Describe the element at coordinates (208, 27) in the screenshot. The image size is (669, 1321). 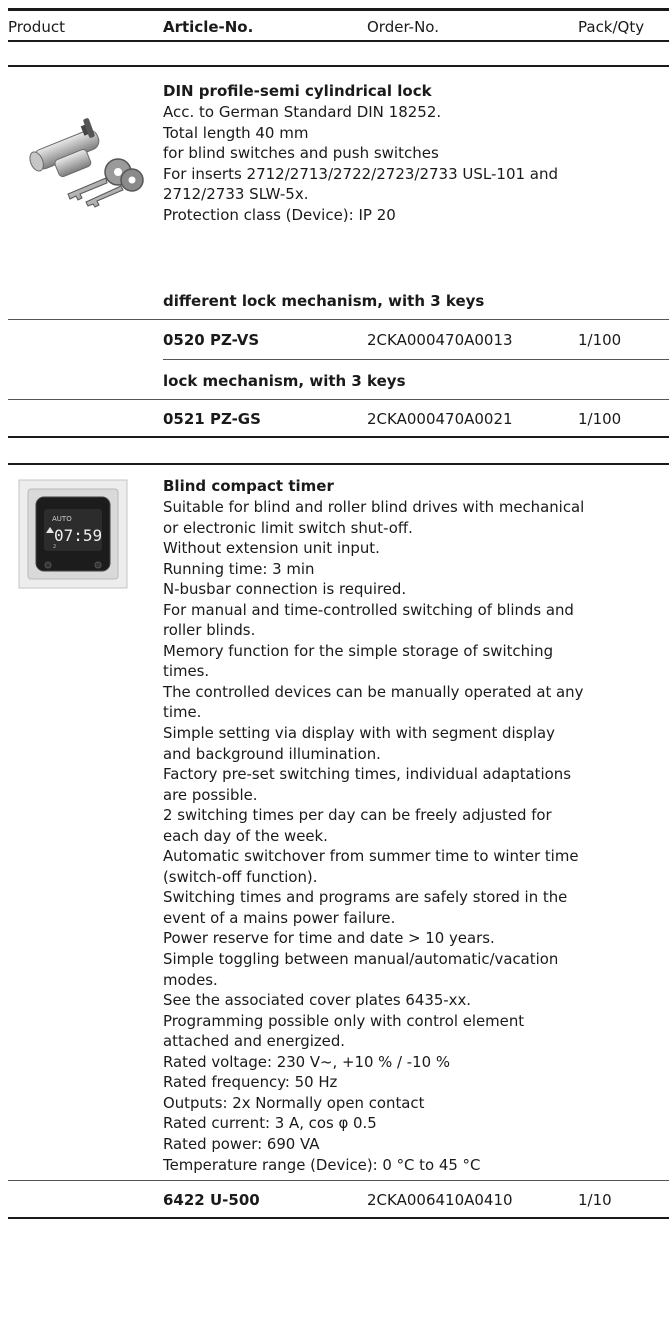
I see `column-header-article: Article-No.` at that location.